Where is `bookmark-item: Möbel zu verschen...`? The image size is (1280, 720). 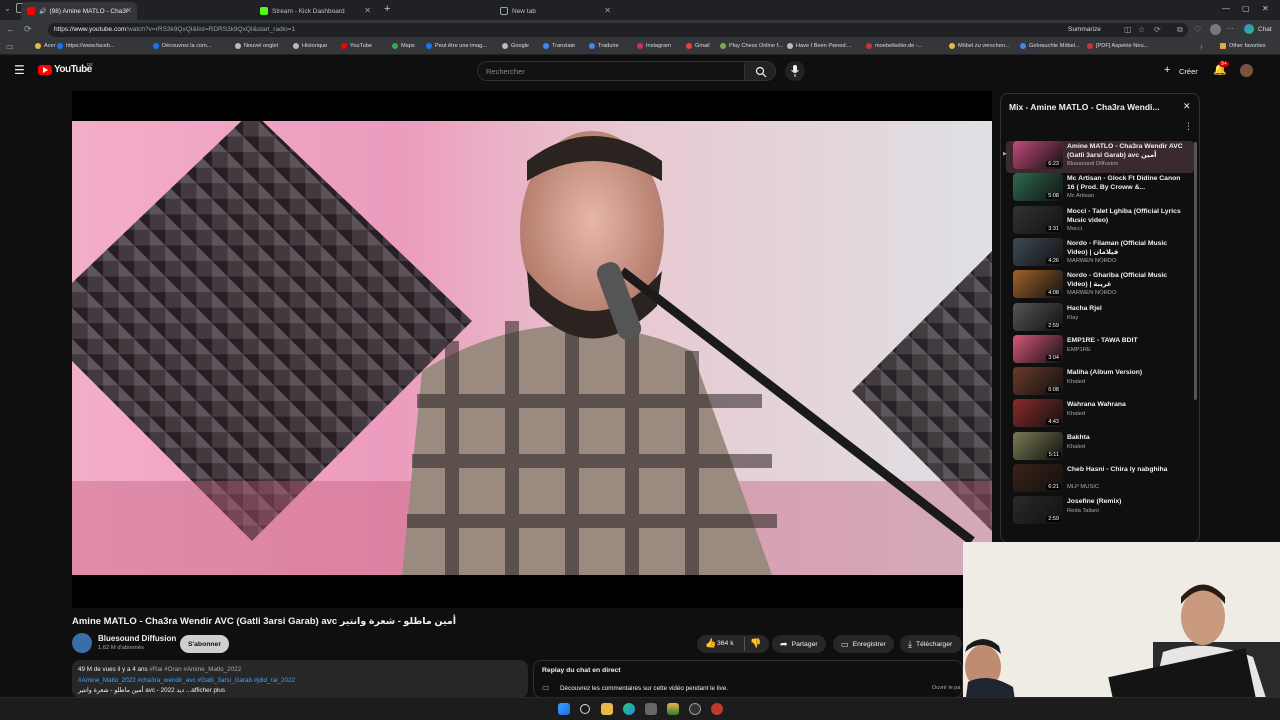 bookmark-item: Möbel zu verschen... is located at coordinates (979, 46).